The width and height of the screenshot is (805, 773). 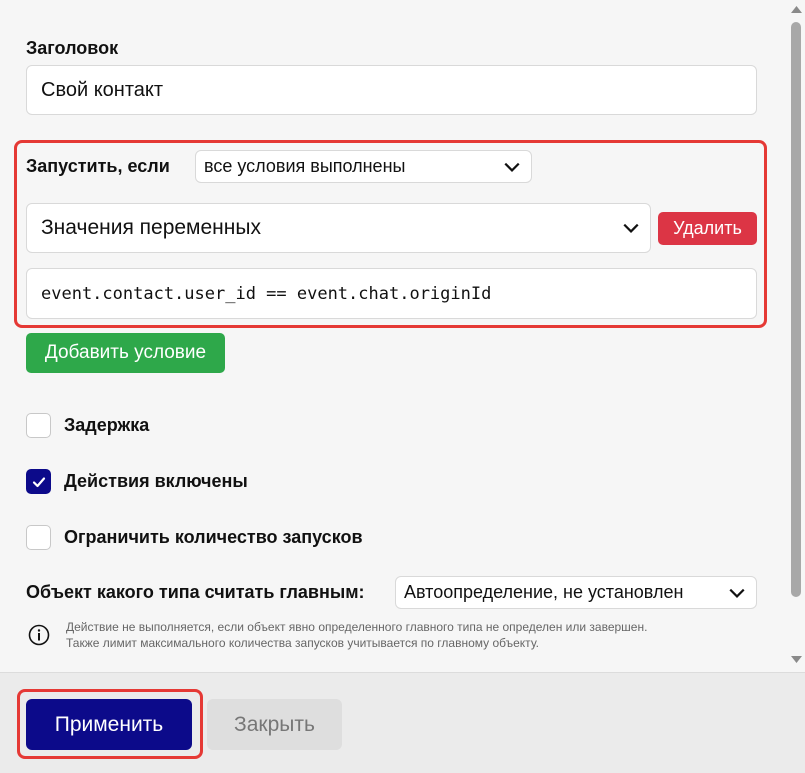 I want to click on delay-row: Задержка, so click(x=87, y=425).